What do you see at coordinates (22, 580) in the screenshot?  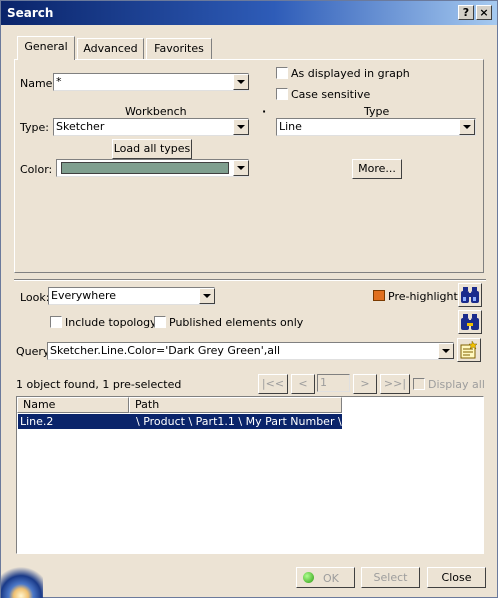 I see `catia-logo-globe` at bounding box center [22, 580].